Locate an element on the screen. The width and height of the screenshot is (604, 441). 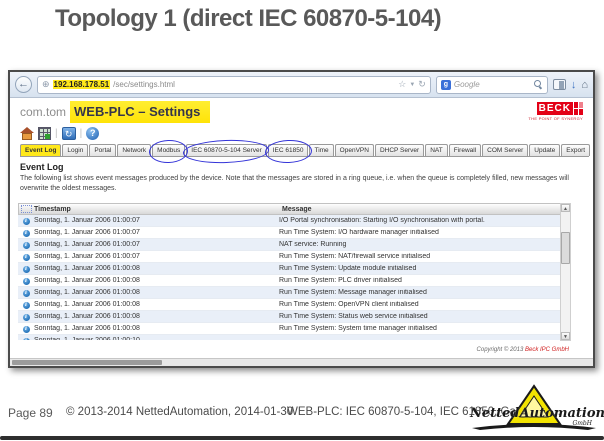
tab-export: Export is located at coordinates (576, 150).